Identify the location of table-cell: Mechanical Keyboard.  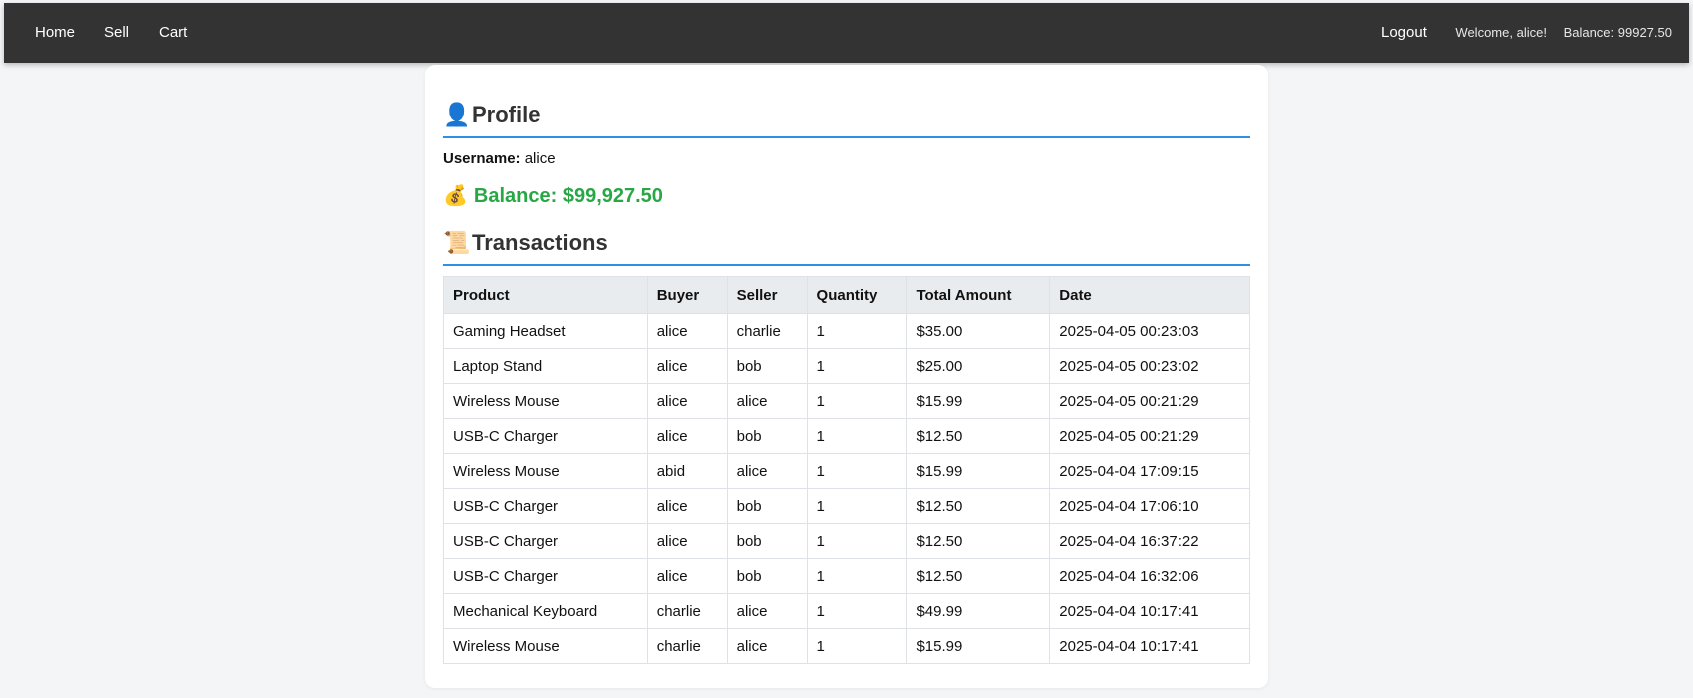
(545, 611).